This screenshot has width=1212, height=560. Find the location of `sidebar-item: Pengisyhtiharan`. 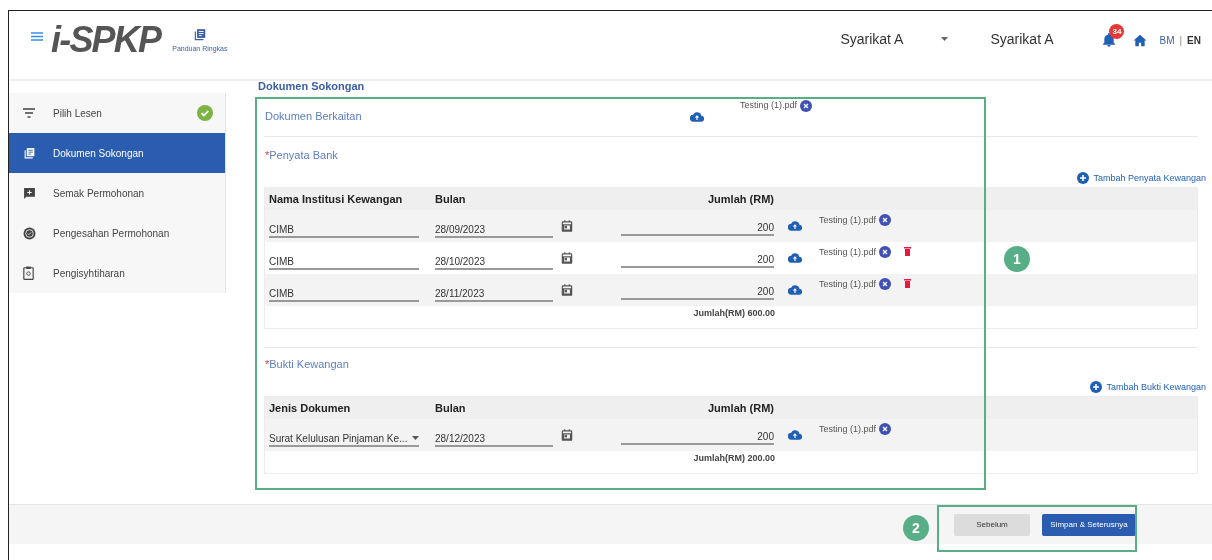

sidebar-item: Pengisyhtiharan is located at coordinates (117, 273).